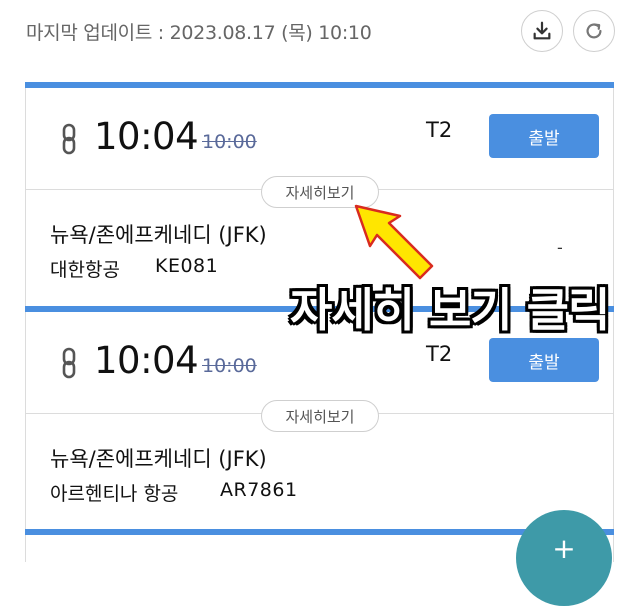 This screenshot has height=606, width=640. I want to click on refresh-button, so click(594, 31).